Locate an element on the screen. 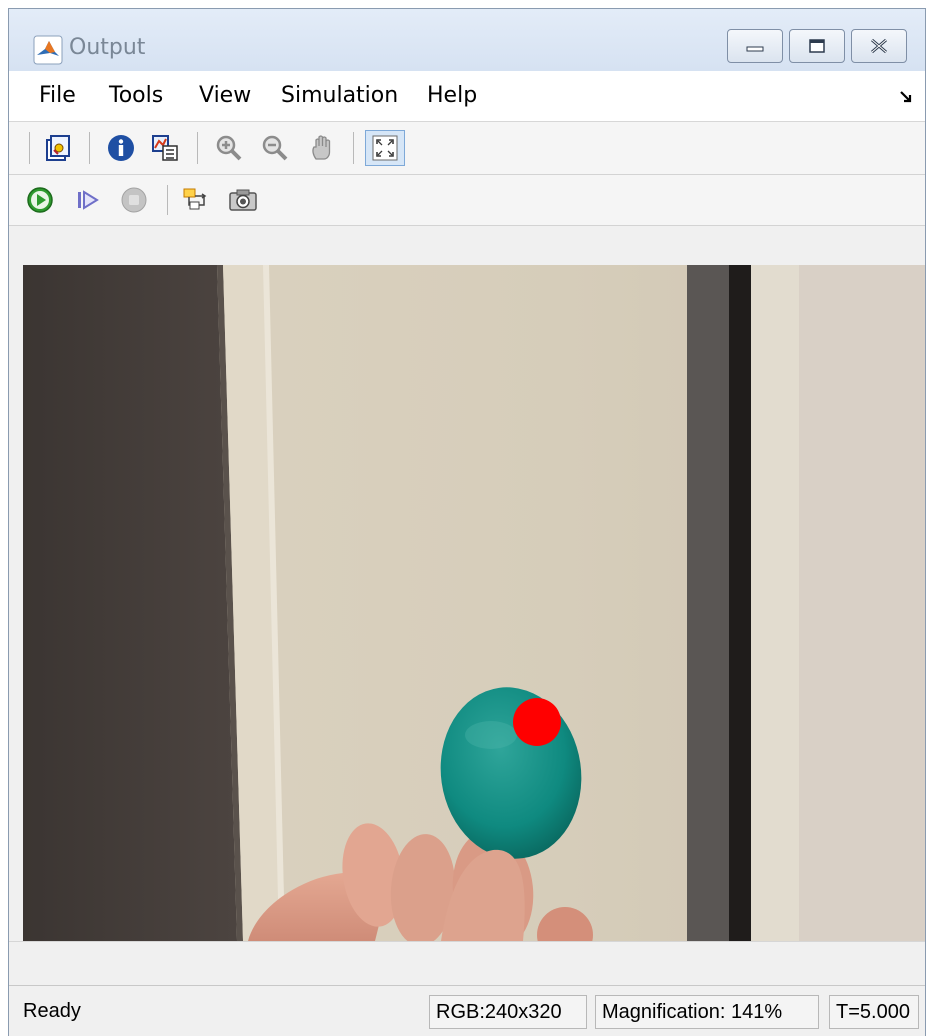 Image resolution: width=926 pixels, height=1036 pixels. undock-arrow-icon is located at coordinates (907, 97).